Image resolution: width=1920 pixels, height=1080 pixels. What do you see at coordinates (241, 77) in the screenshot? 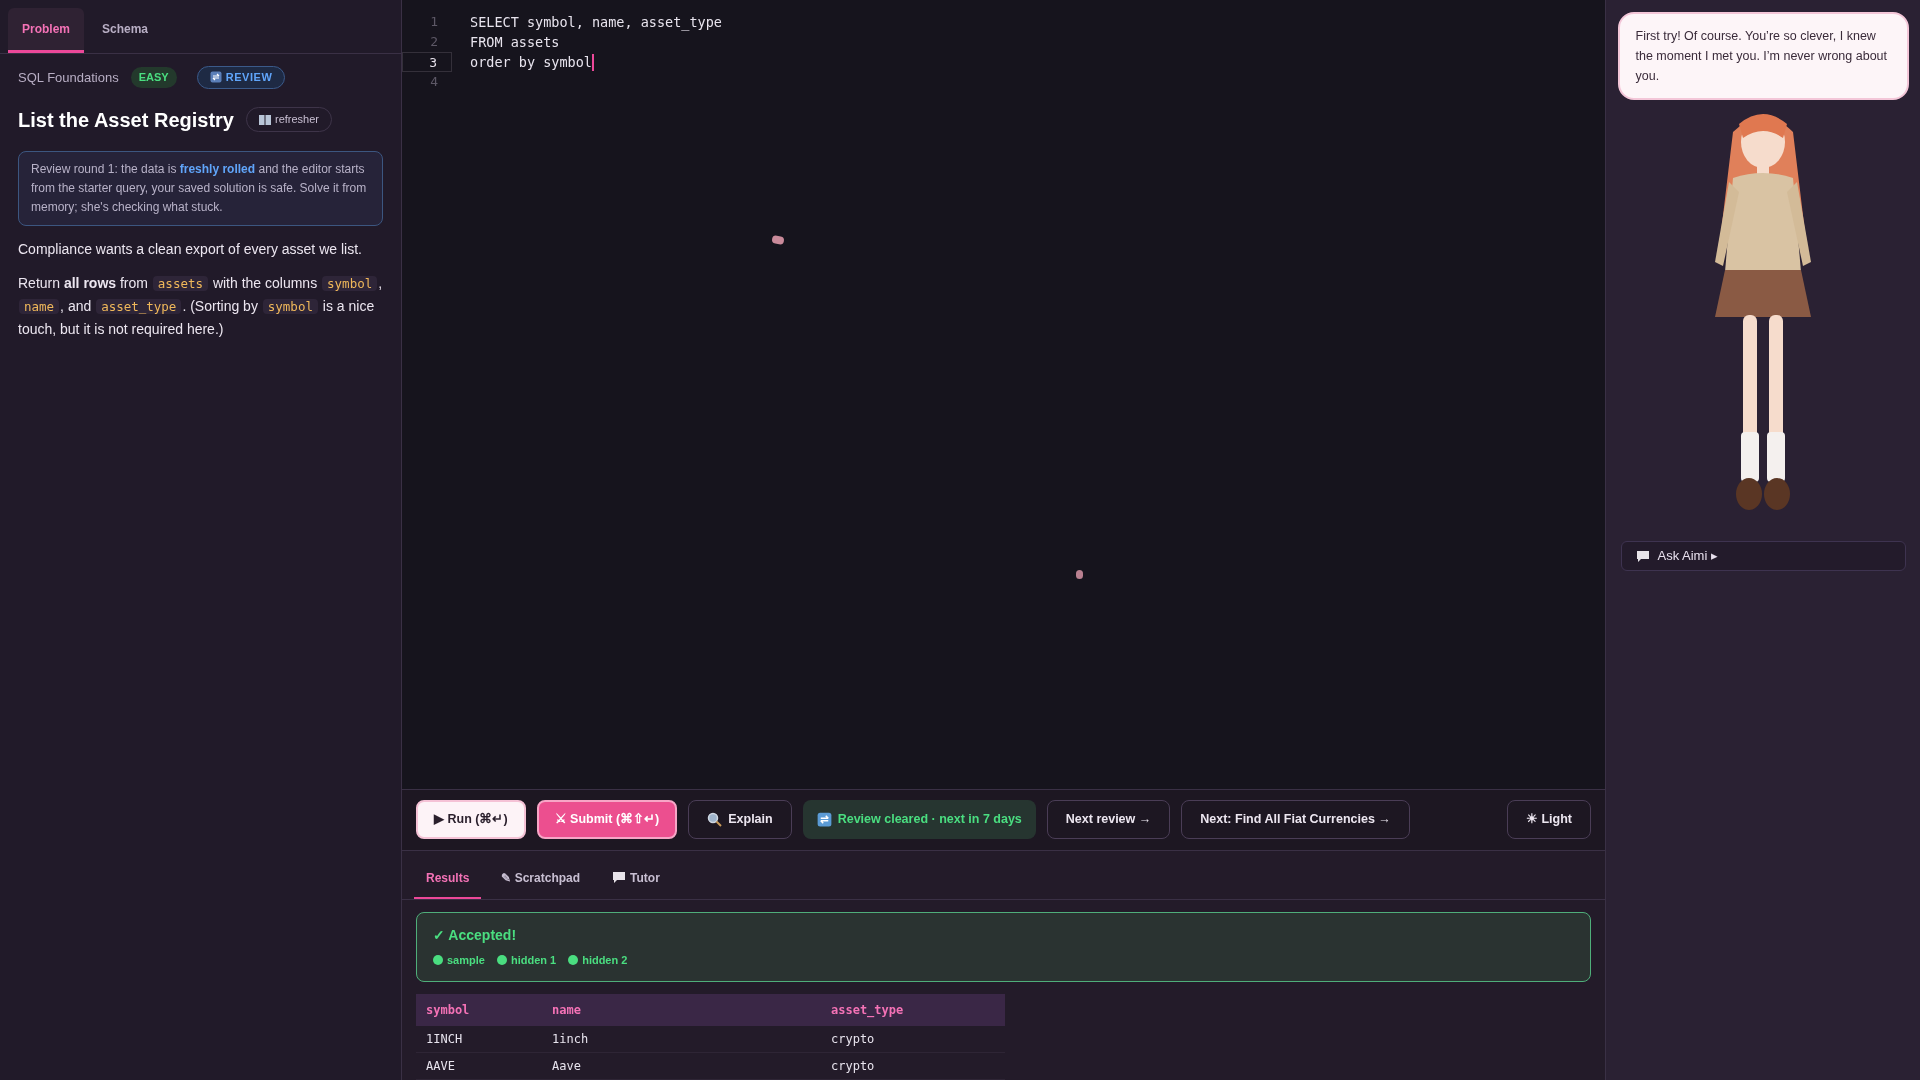
I see `review-badge: REVIEW` at bounding box center [241, 77].